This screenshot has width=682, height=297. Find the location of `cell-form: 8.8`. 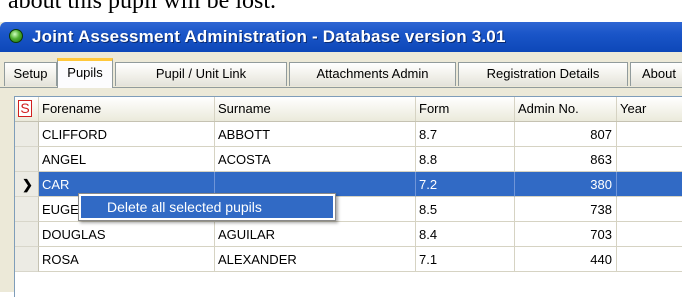

cell-form: 8.8 is located at coordinates (465, 159).